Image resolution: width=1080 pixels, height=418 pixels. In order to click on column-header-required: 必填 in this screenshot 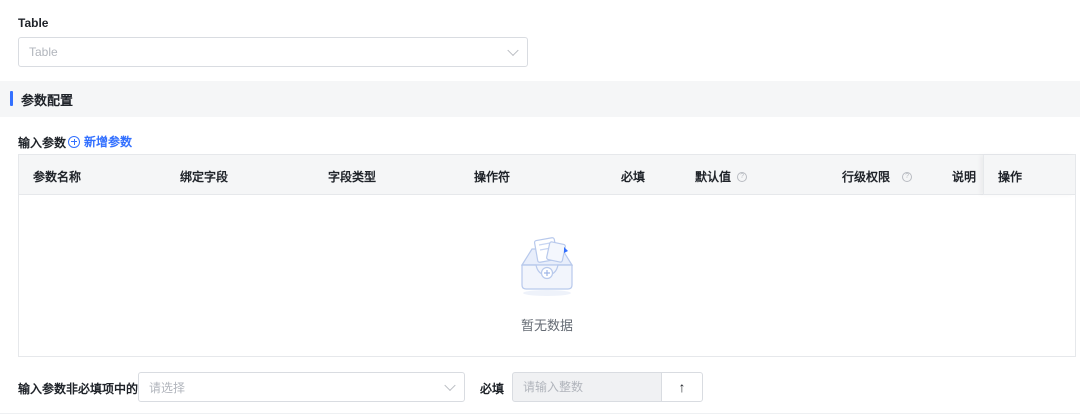, I will do `click(633, 177)`.